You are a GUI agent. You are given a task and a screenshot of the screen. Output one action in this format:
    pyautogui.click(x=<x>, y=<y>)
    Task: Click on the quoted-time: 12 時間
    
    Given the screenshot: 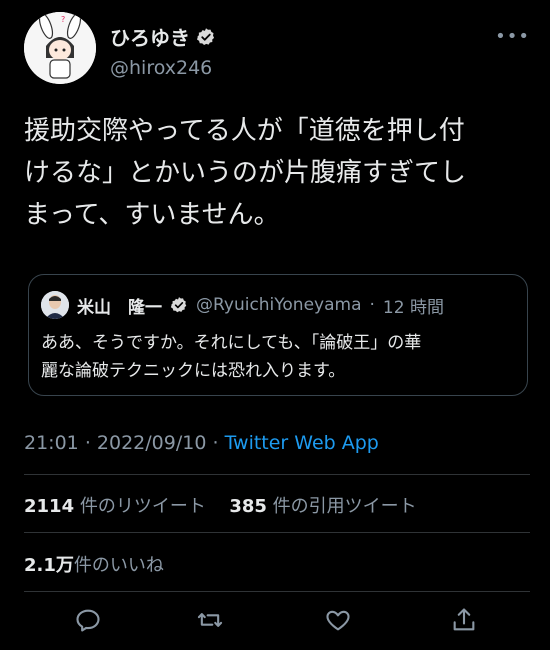 What is the action you would take?
    pyautogui.click(x=413, y=307)
    